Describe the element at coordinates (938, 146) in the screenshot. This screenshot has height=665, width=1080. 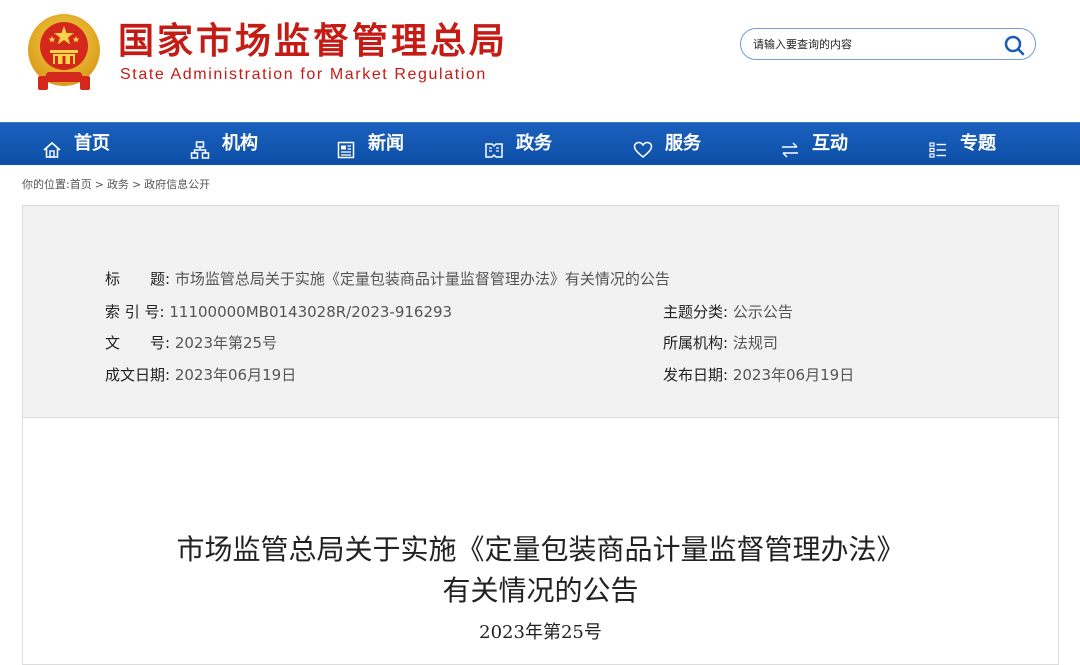
I see `list-icon` at that location.